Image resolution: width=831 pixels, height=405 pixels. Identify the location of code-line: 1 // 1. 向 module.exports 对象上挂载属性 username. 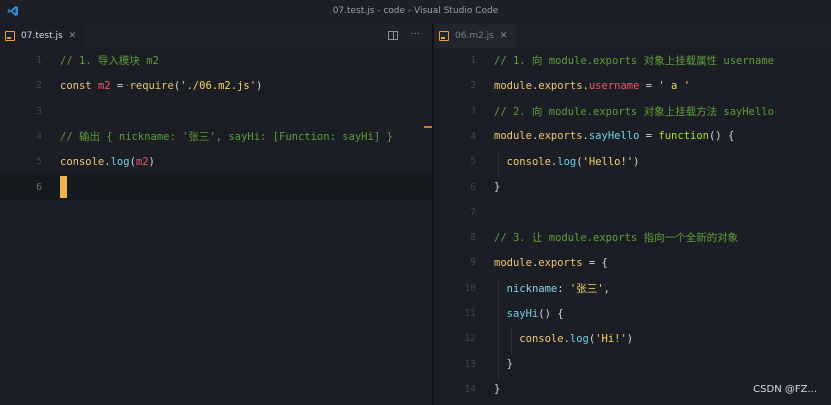
(632, 60).